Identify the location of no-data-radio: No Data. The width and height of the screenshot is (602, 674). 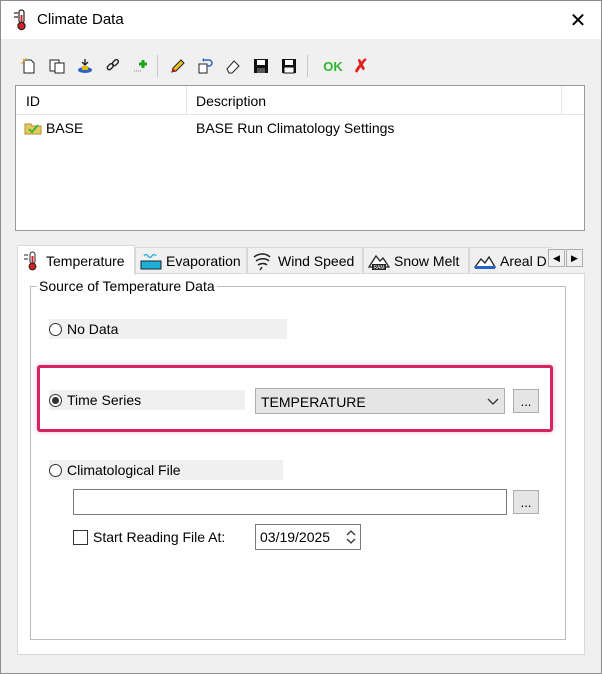
(168, 329).